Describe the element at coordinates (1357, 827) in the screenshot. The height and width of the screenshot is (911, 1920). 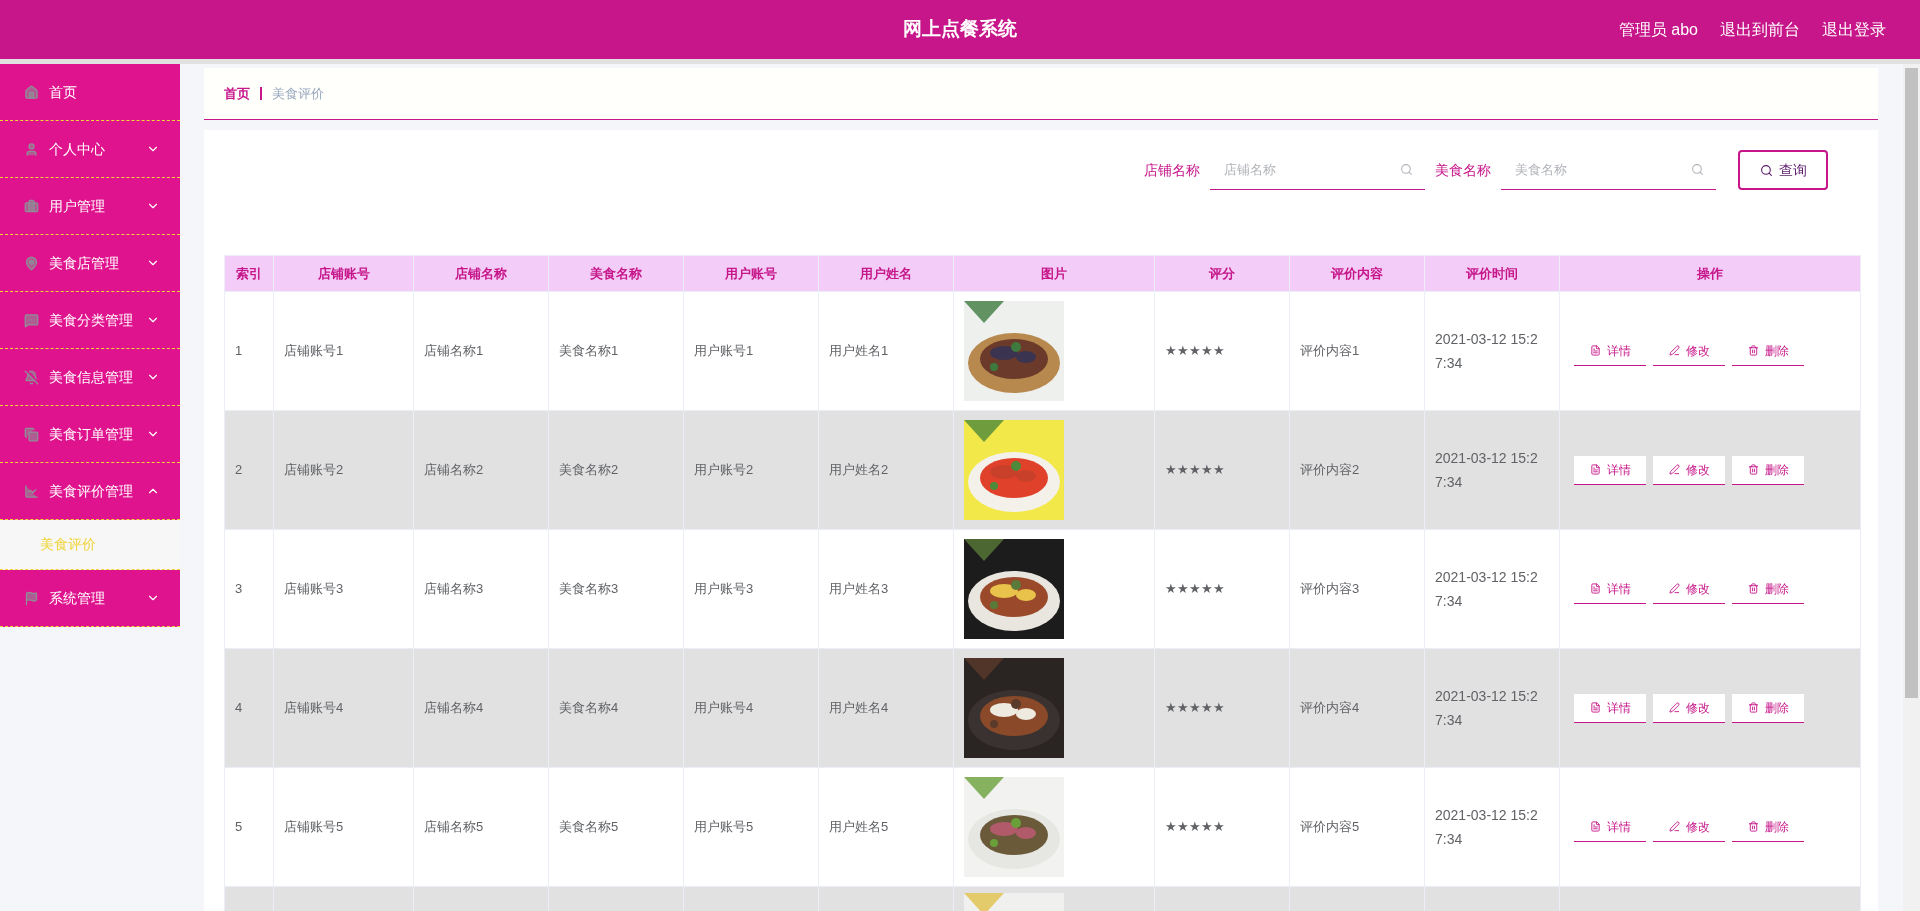
I see `table-cell: 评价内容5` at that location.